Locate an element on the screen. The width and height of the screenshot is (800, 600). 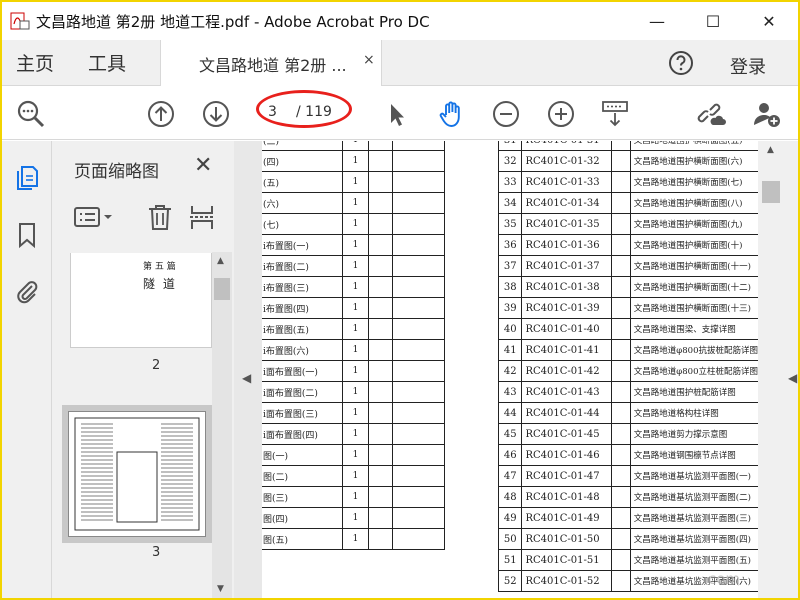
table-row: (五) 1 is located at coordinates (353, 182).